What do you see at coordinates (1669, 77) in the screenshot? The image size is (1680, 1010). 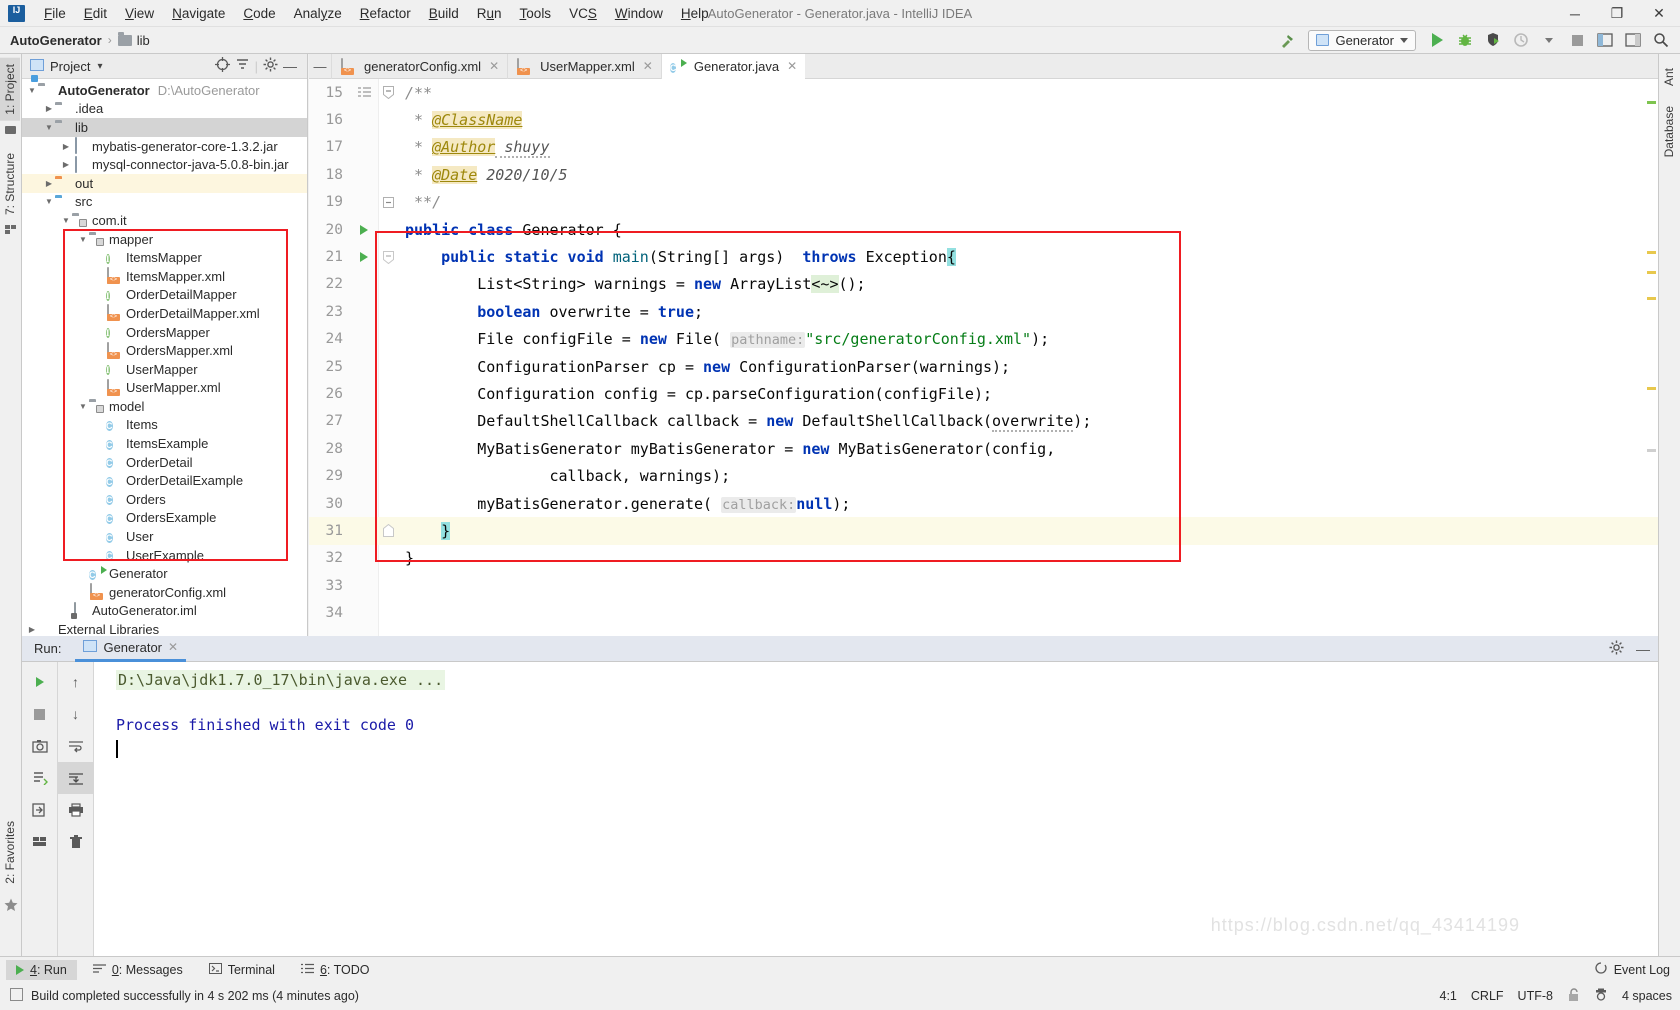 I see `sidebar-item-ant: Ant` at bounding box center [1669, 77].